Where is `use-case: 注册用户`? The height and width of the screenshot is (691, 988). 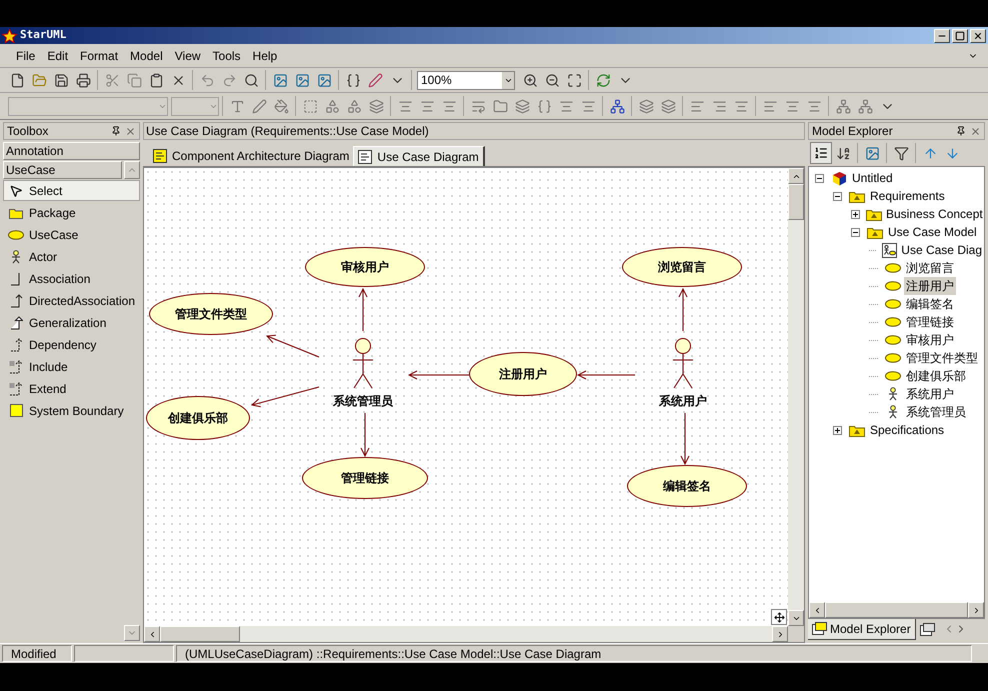
use-case: 注册用户 is located at coordinates (523, 374).